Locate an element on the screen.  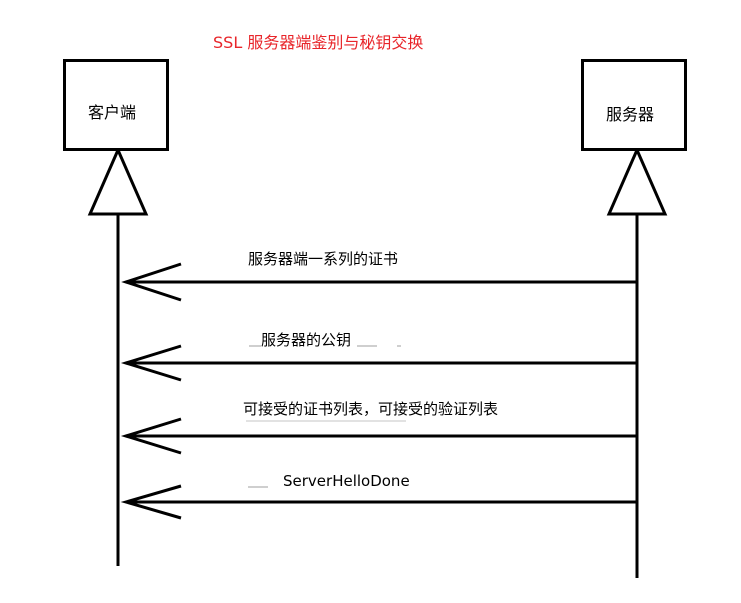
message-label-2: 服务器的公钥 is located at coordinates (306, 340).